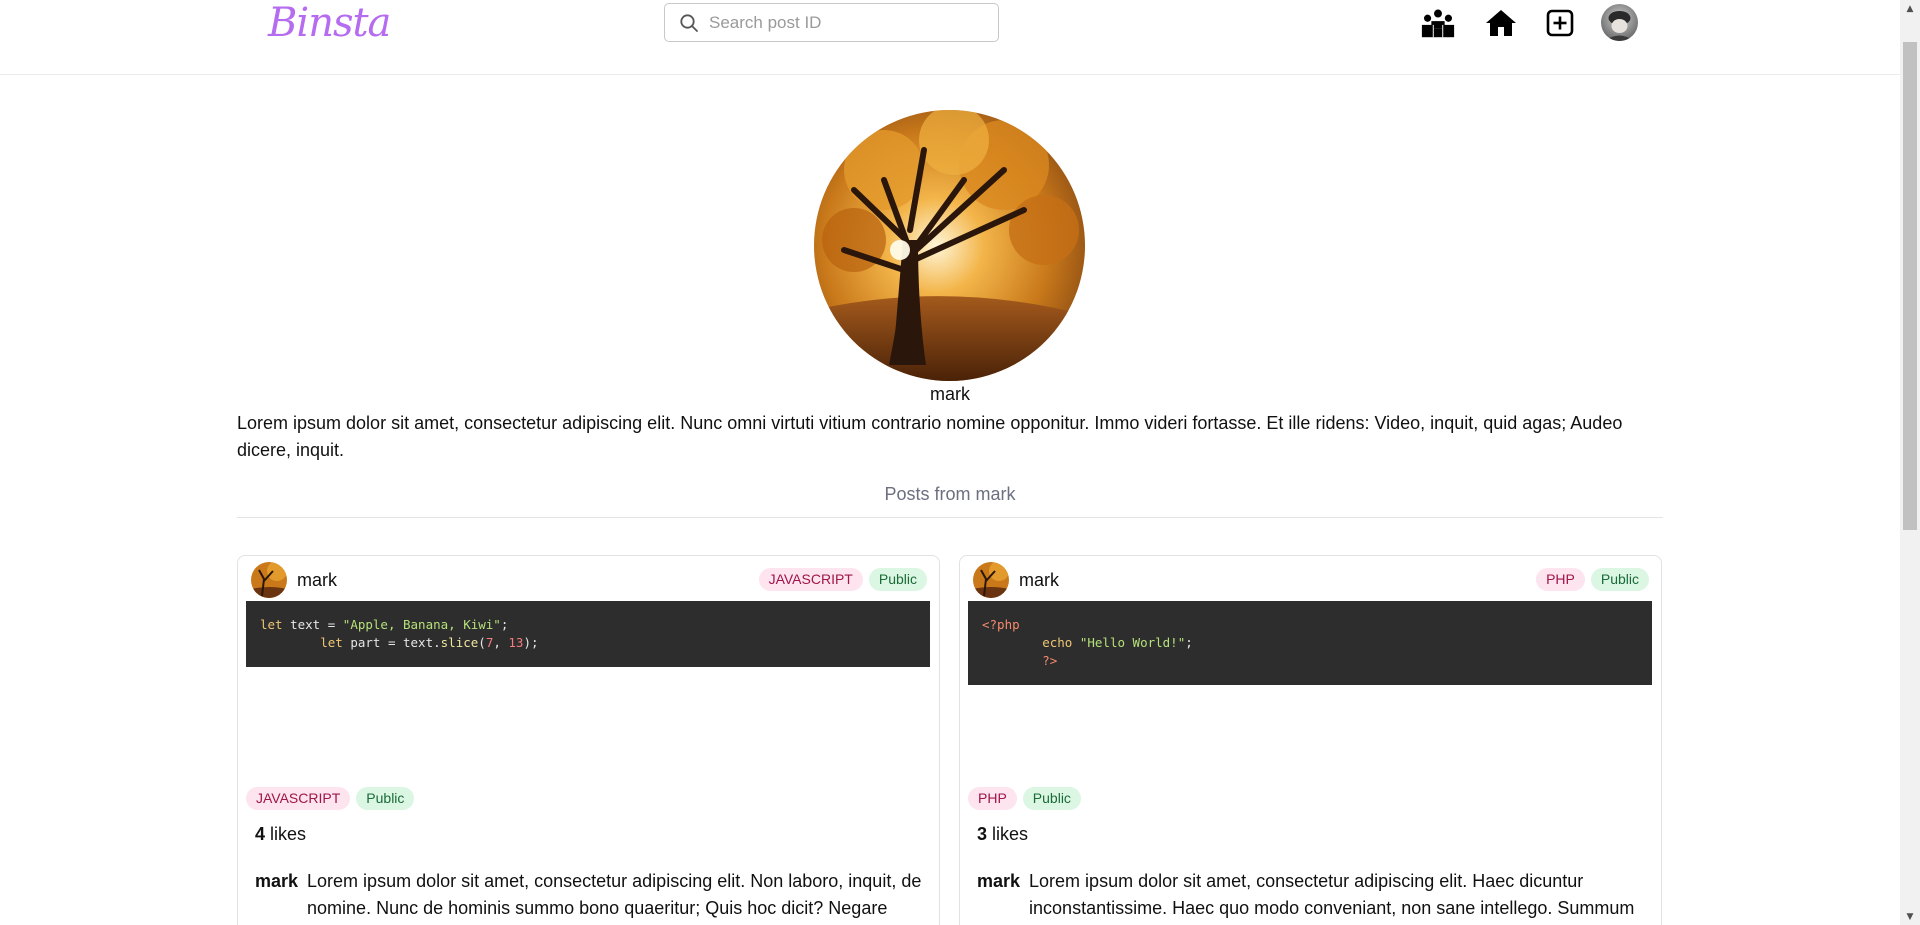 This screenshot has width=1920, height=925. I want to click on code-line: ?>, so click(1020, 660).